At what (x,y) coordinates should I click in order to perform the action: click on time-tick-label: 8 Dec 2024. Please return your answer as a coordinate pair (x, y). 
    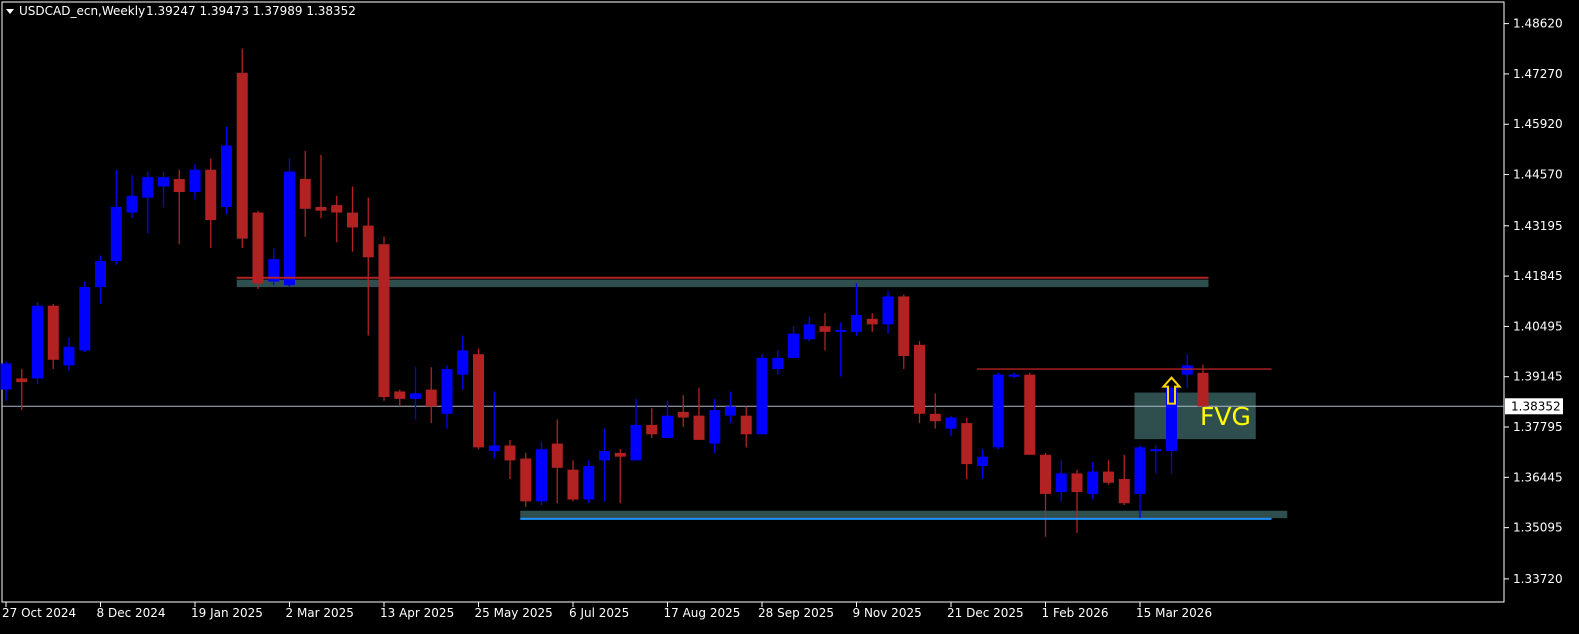
    Looking at the image, I should click on (131, 613).